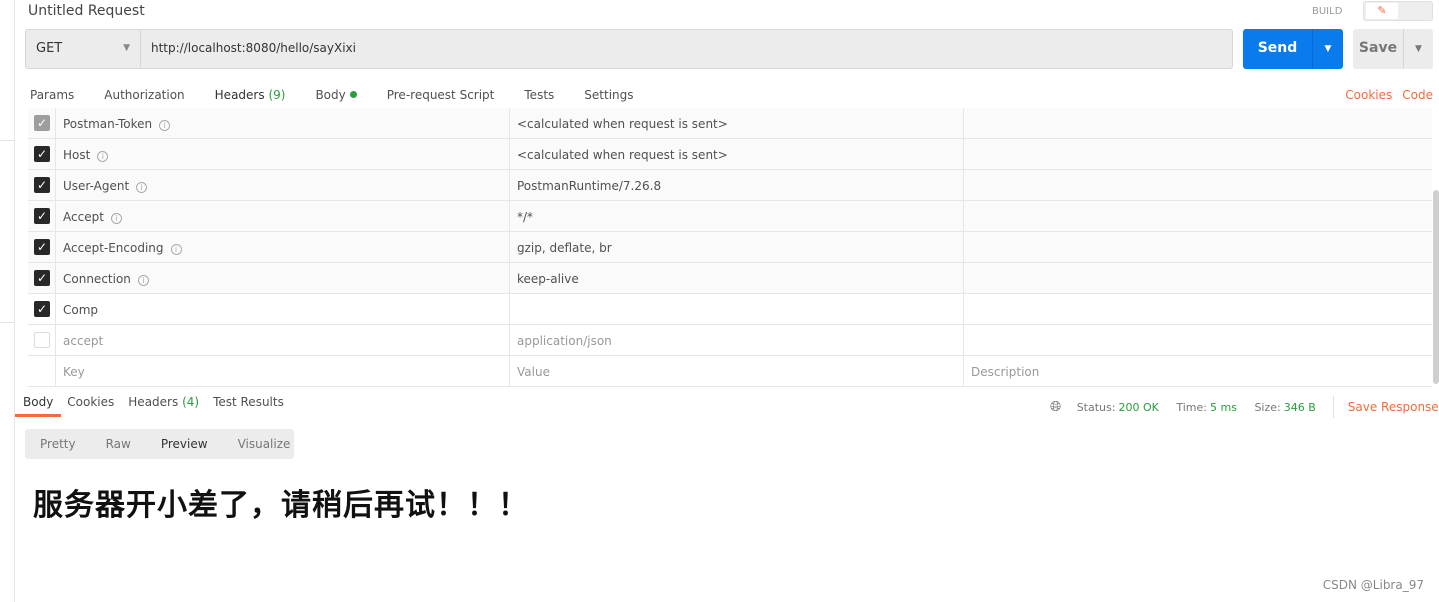 The width and height of the screenshot is (1439, 602). I want to click on new-header-row: Key Value Description, so click(730, 371).